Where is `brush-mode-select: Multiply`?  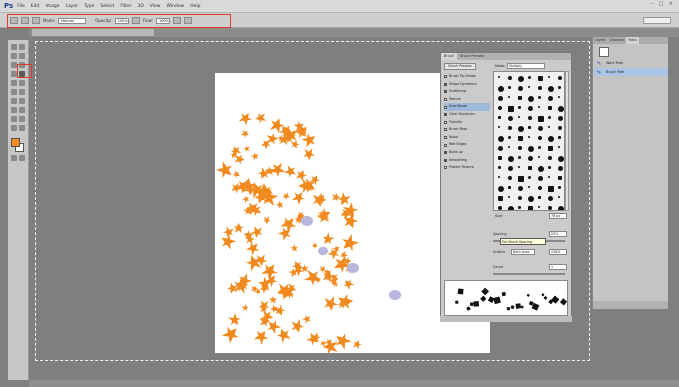 brush-mode-select: Multiply is located at coordinates (526, 66).